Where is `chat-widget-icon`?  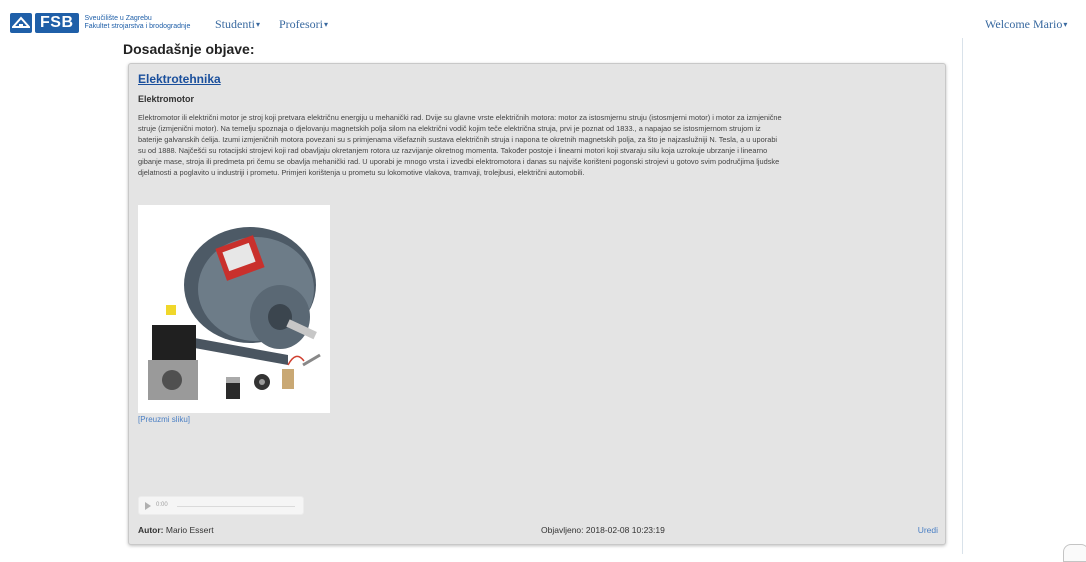 chat-widget-icon is located at coordinates (1074, 553).